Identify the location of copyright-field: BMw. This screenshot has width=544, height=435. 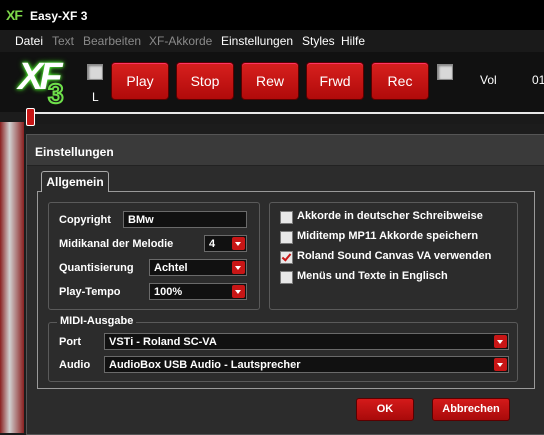
(185, 219).